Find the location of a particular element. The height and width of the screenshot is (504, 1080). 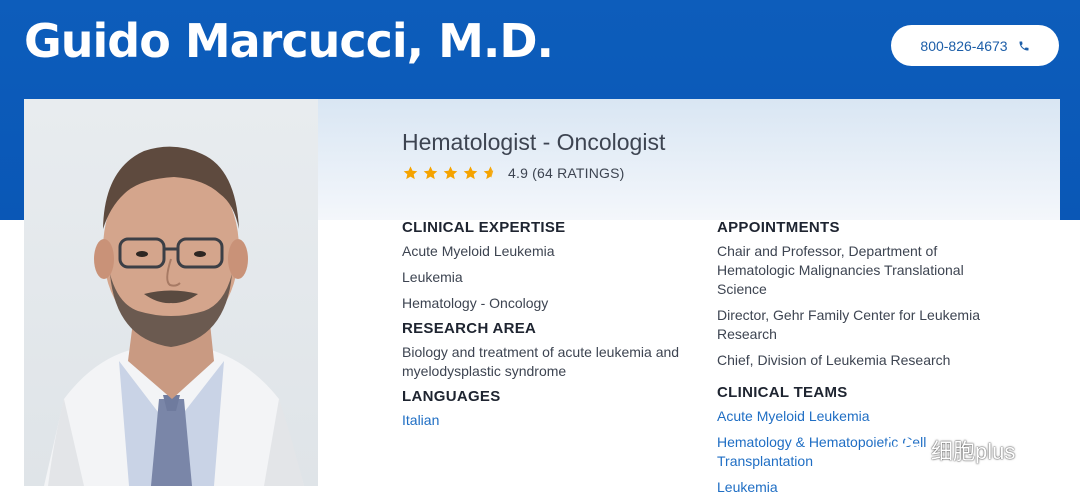

watermark: 细胞plus is located at coordinates (950, 450).